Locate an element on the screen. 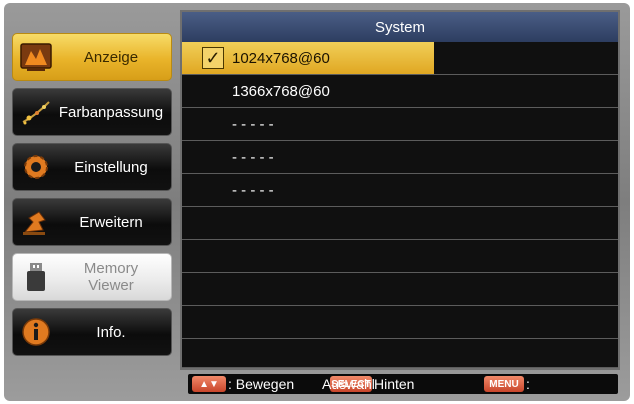 This screenshot has width=634, height=404. sidebar-item-memory-viewer: Memory Viewer is located at coordinates (92, 277).